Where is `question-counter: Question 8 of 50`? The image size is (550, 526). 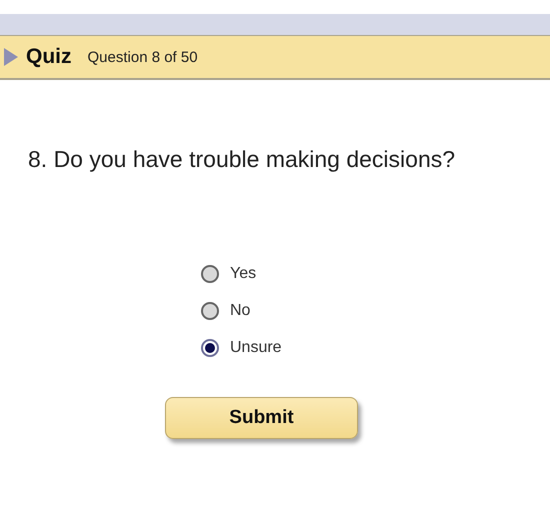 question-counter: Question 8 of 50 is located at coordinates (143, 57).